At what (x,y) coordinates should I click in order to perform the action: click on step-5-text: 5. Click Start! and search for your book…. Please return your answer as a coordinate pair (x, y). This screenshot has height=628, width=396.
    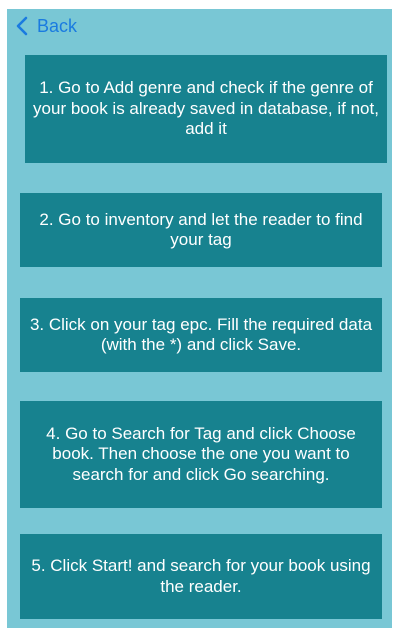
    Looking at the image, I should click on (201, 576).